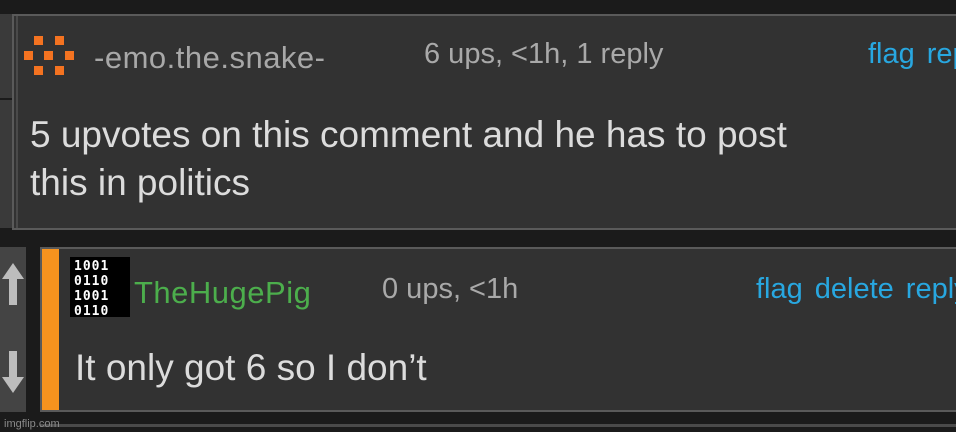 This screenshot has height=432, width=956. What do you see at coordinates (13, 371) in the screenshot?
I see `downvote-arrow-icon` at bounding box center [13, 371].